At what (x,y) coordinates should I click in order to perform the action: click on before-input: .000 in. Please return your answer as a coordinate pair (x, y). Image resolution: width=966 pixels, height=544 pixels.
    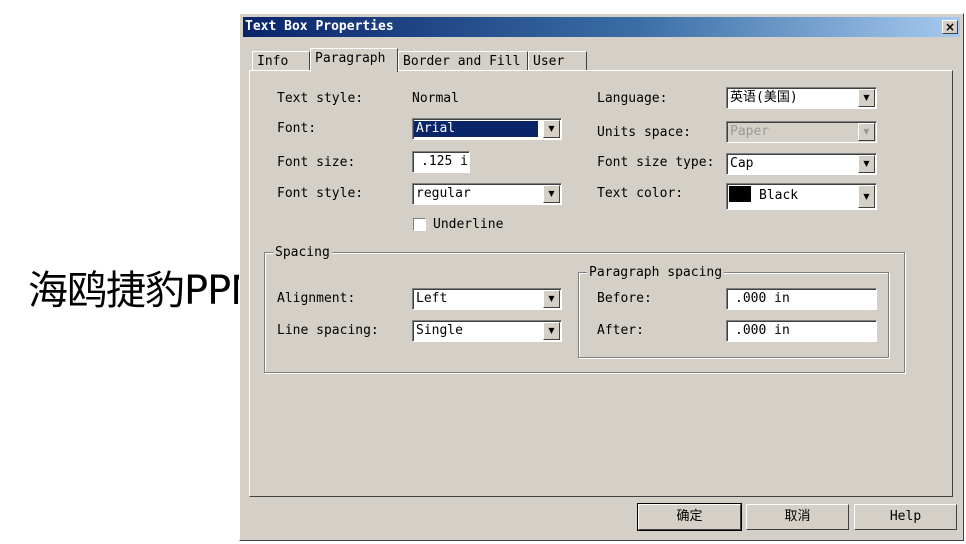
    Looking at the image, I should click on (801, 299).